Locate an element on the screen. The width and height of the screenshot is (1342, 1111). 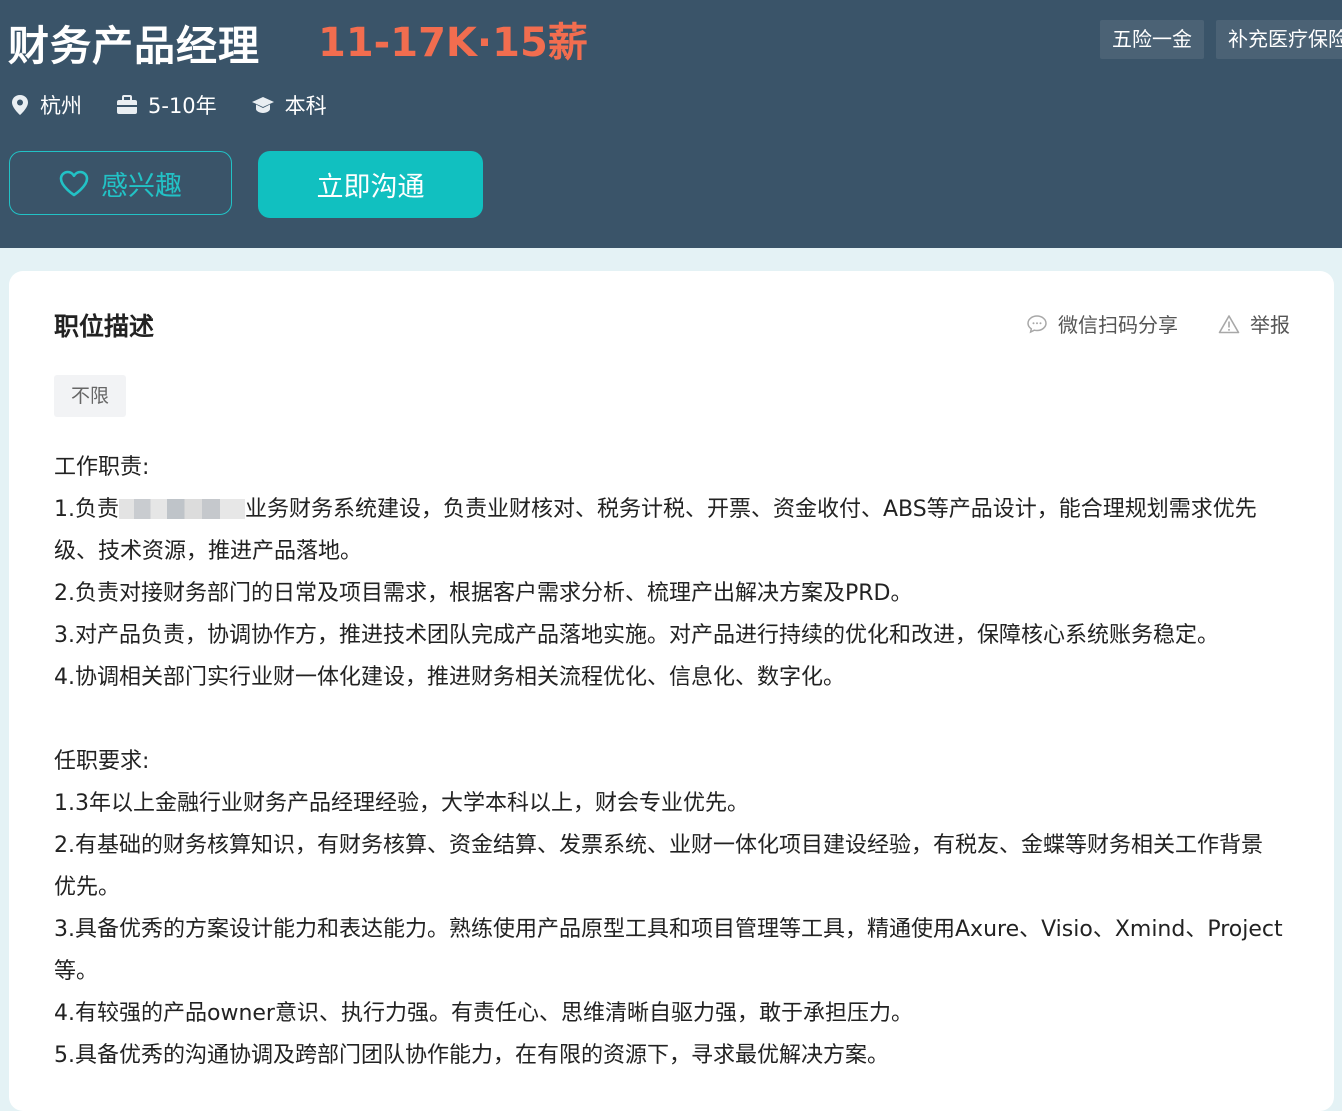
desc-line: 等。 is located at coordinates (76, 971).